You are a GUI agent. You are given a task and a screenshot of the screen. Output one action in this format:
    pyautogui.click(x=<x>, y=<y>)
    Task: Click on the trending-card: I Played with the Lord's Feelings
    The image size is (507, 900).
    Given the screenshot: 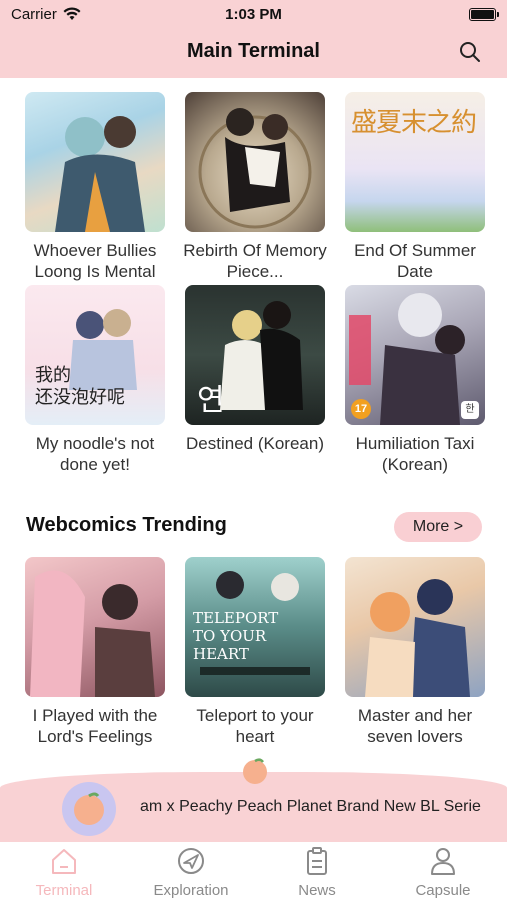 What is the action you would take?
    pyautogui.click(x=95, y=652)
    